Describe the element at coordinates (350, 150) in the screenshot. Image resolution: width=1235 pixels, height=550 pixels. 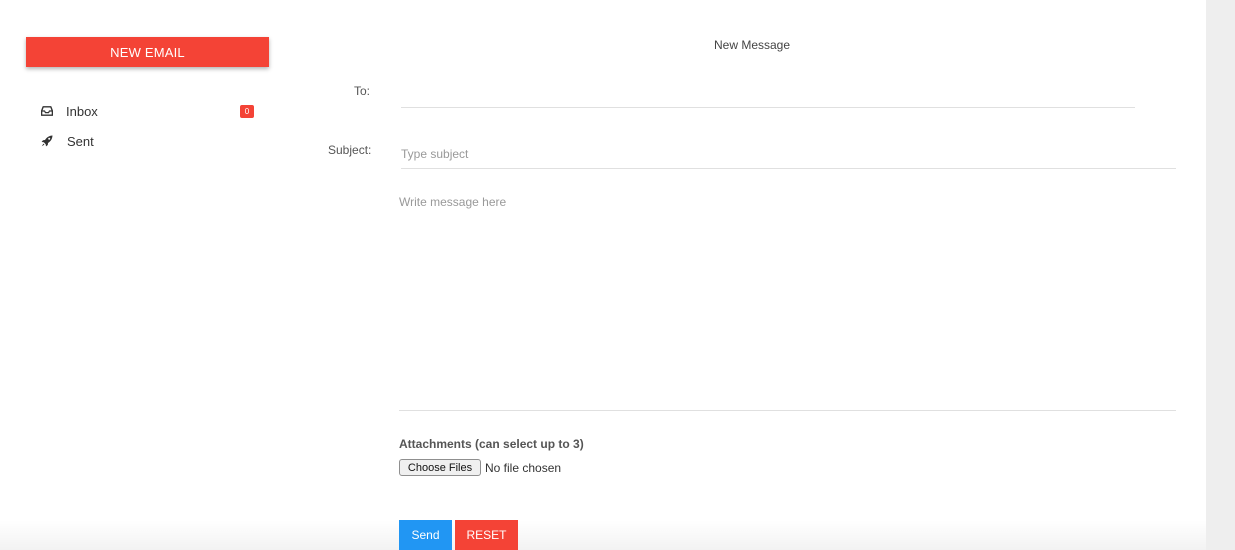
I see `subject-label: Subject:` at that location.